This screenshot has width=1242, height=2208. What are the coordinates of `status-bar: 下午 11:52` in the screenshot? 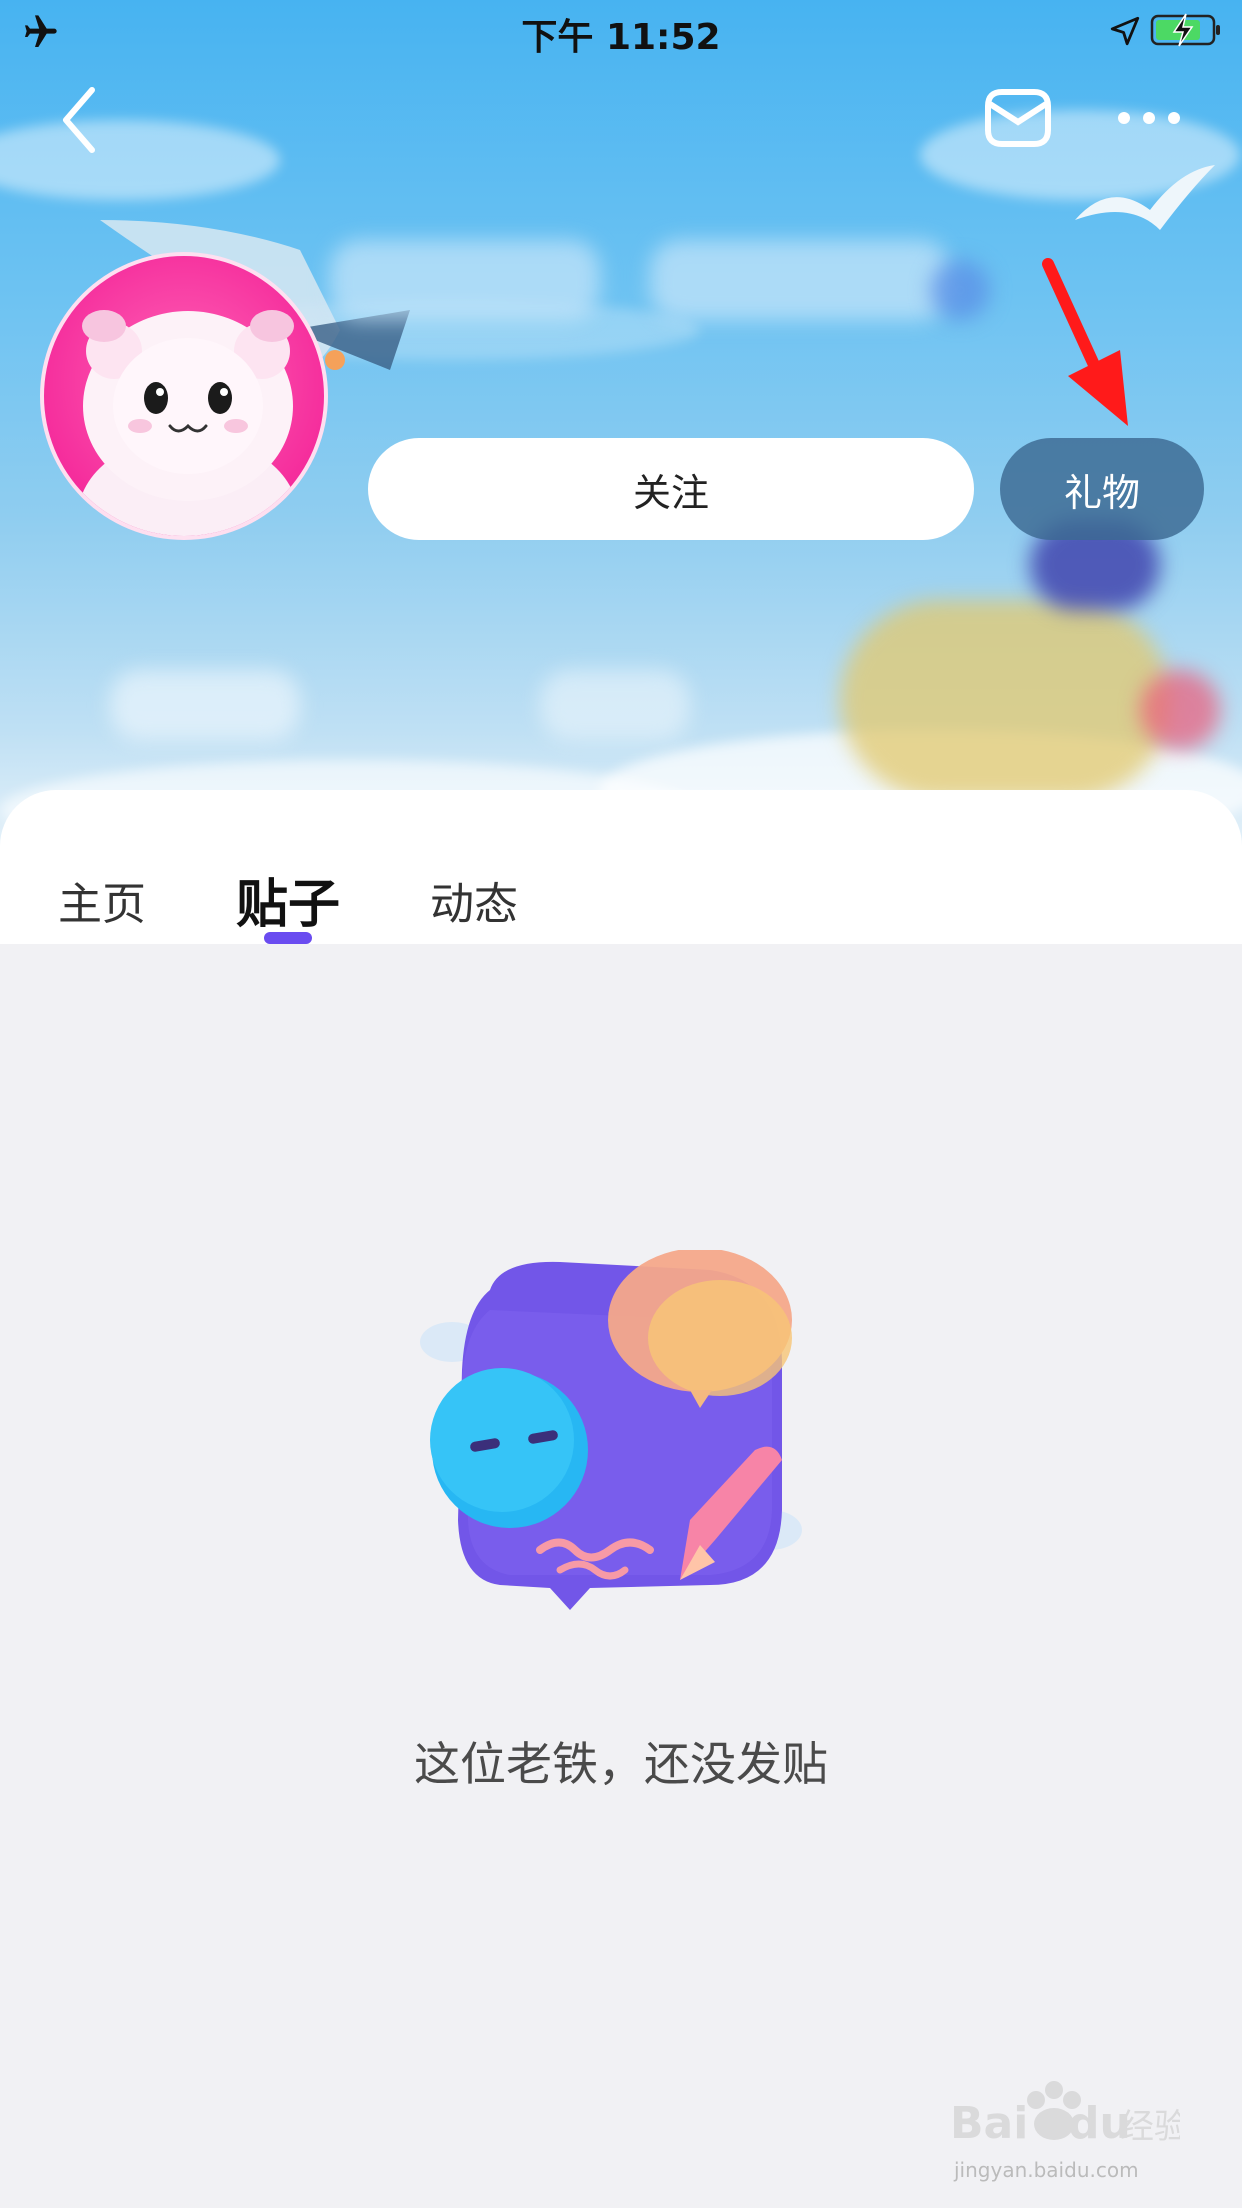 It's located at (621, 31).